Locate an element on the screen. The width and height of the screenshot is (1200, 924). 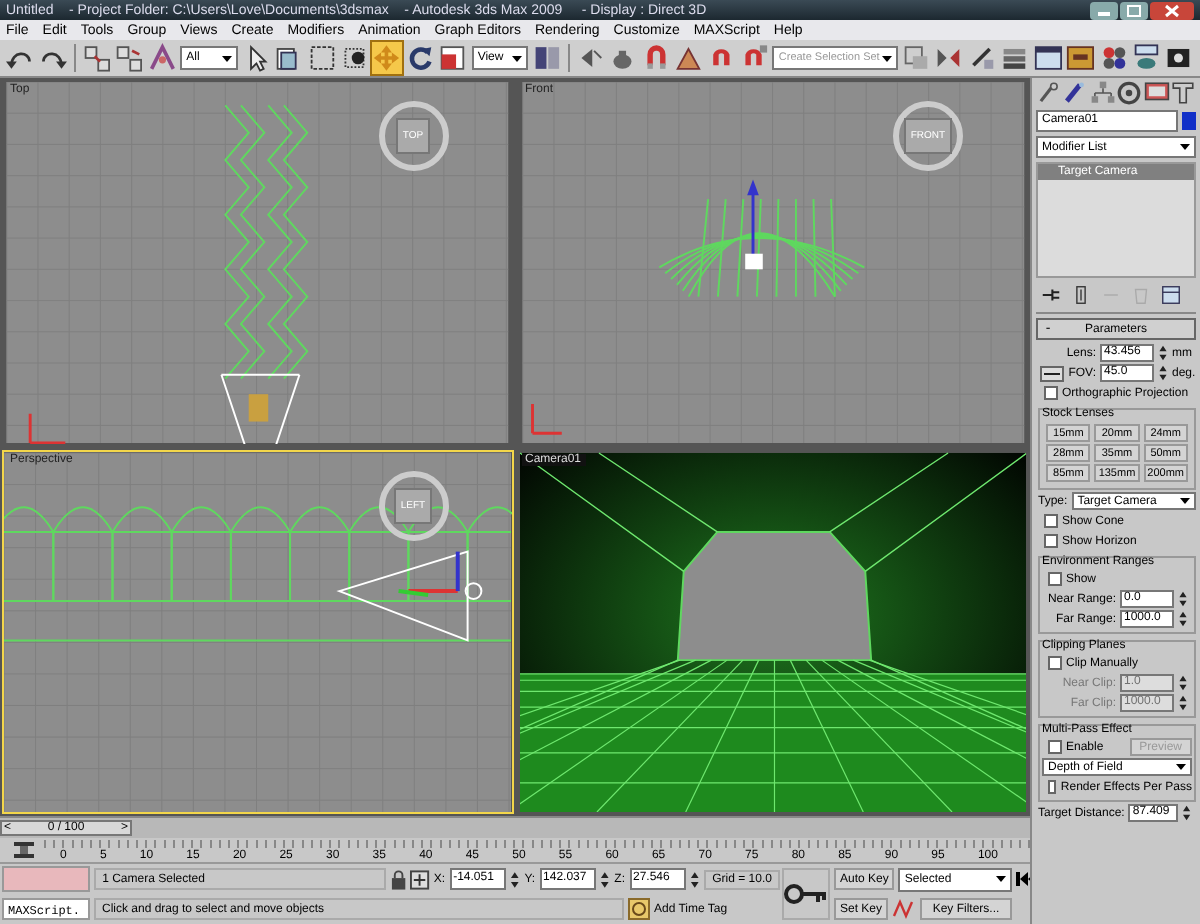
scale-icon is located at coordinates (453, 58).